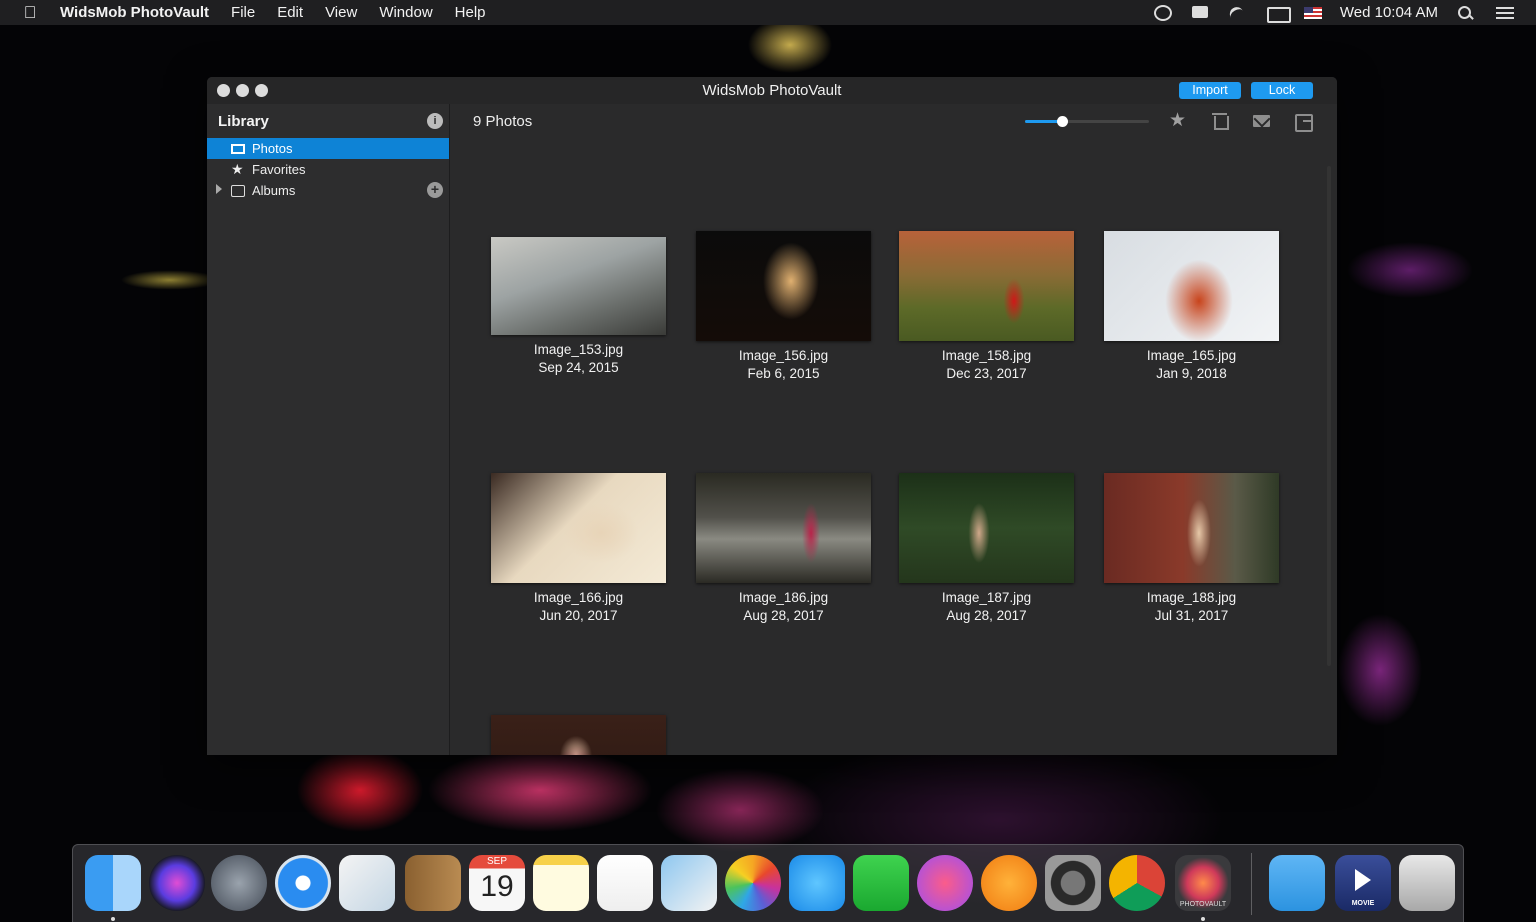 This screenshot has width=1536, height=922. What do you see at coordinates (435, 190) in the screenshot?
I see `add-album-icon: +` at bounding box center [435, 190].